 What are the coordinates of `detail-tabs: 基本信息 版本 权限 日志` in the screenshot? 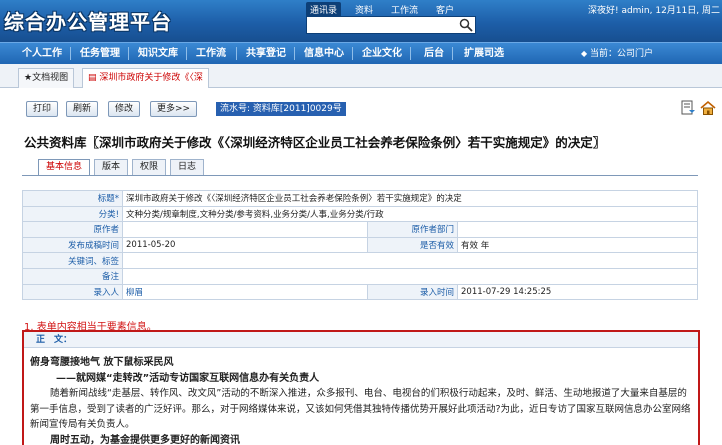 It's located at (121, 167).